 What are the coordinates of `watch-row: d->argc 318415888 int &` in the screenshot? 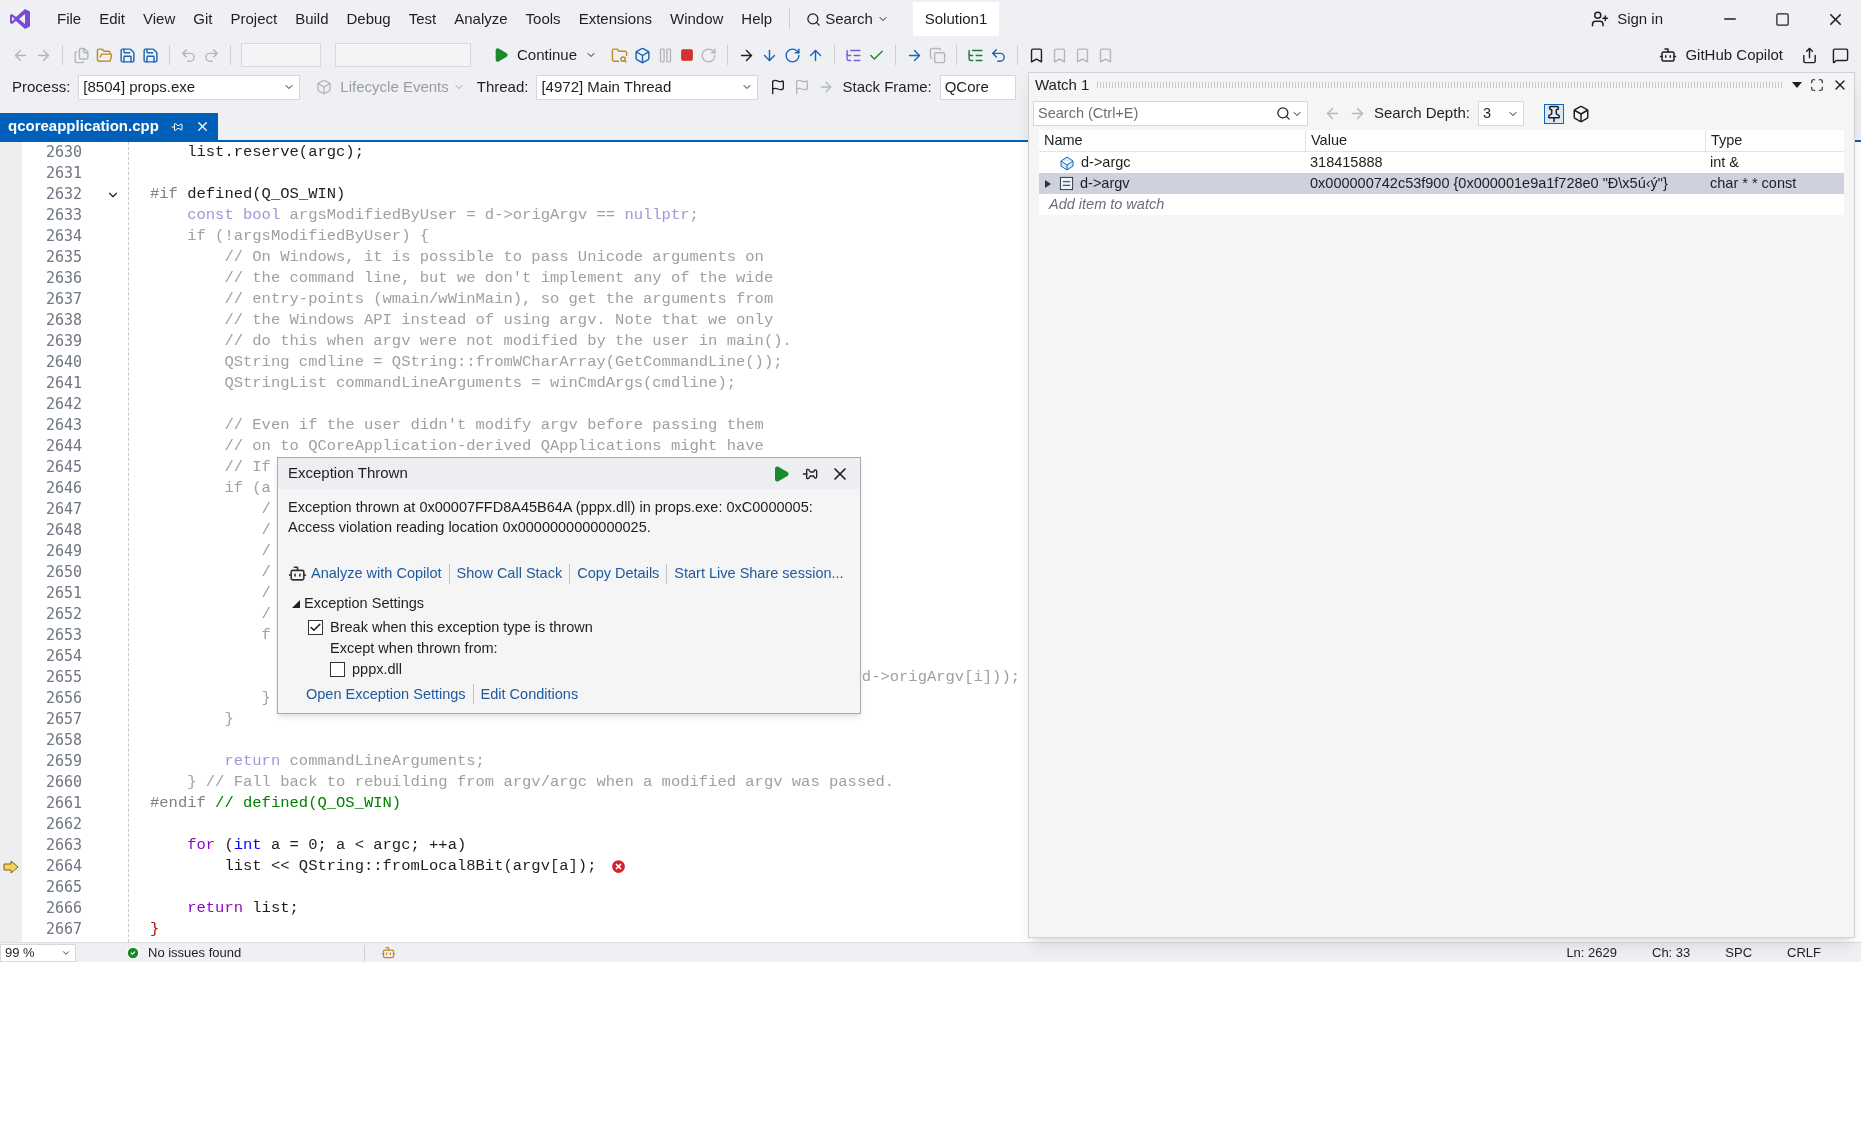 It's located at (1441, 162).